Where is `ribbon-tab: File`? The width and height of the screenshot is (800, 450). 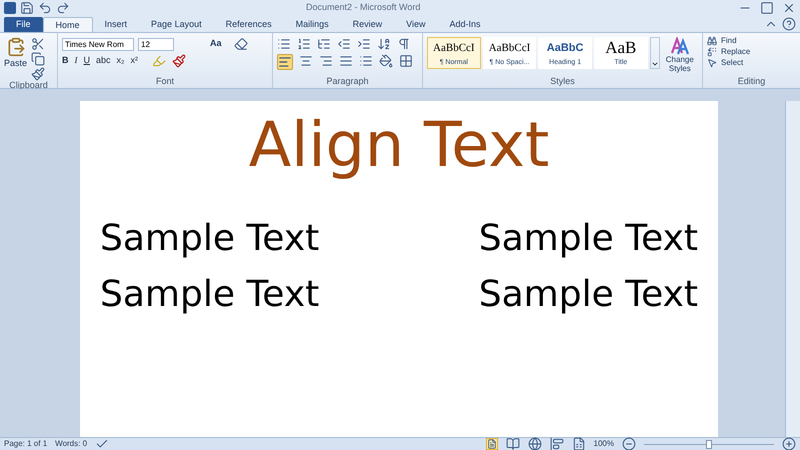
ribbon-tab: File is located at coordinates (23, 24).